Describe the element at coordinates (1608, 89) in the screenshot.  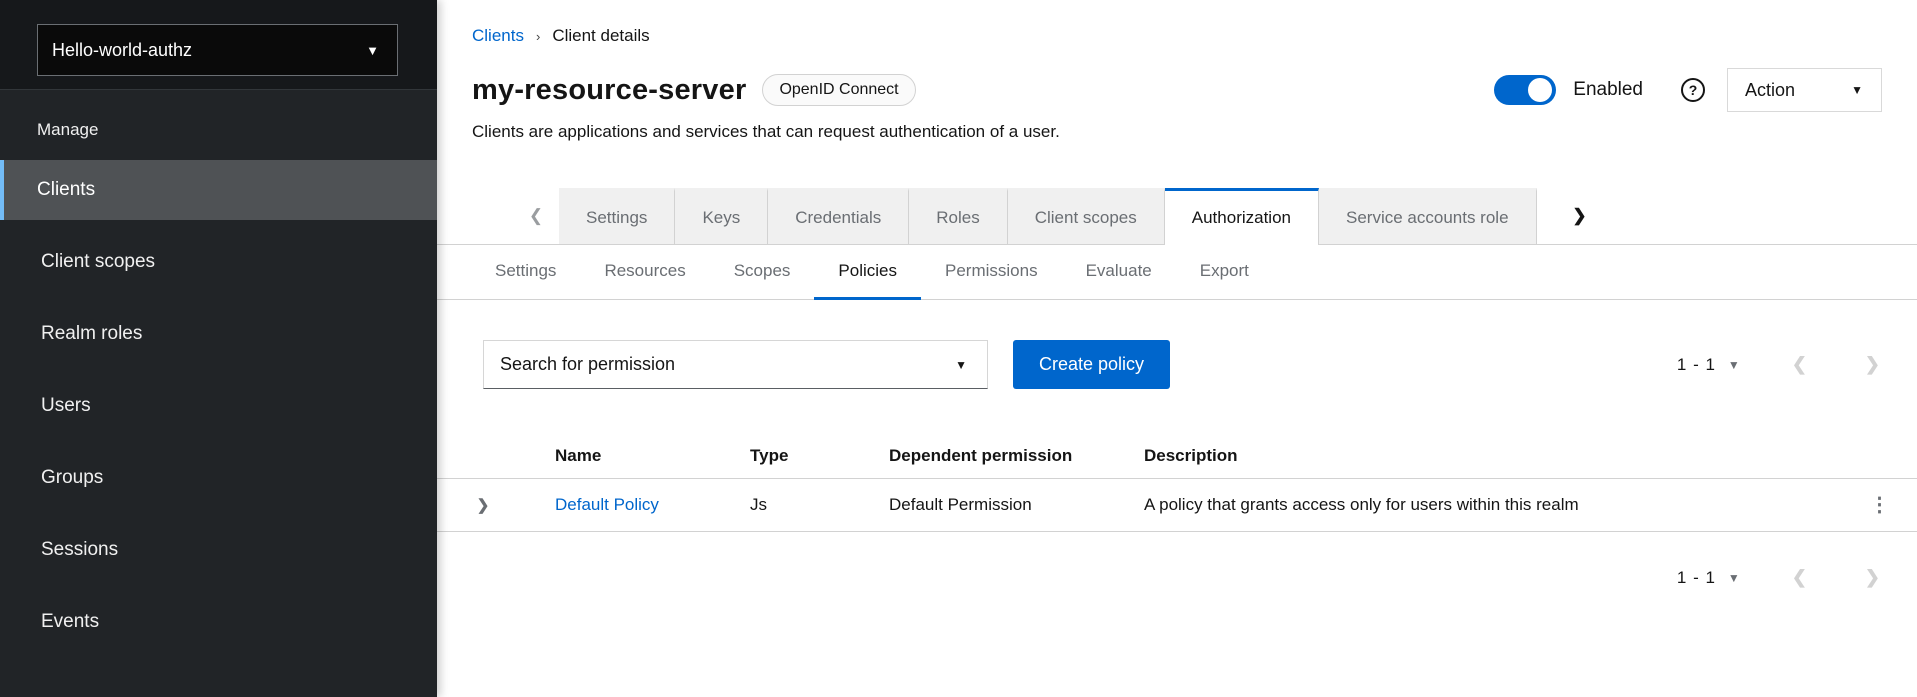
I see `enabled-label: Enabled` at that location.